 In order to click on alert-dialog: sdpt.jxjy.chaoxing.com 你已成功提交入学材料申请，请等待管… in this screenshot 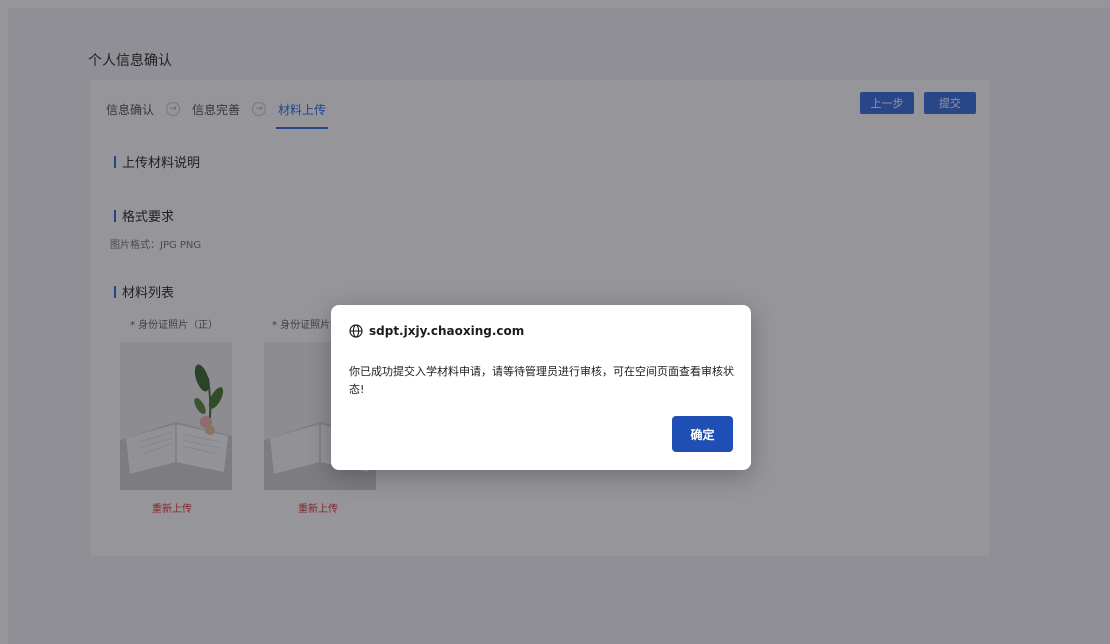, I will do `click(541, 387)`.